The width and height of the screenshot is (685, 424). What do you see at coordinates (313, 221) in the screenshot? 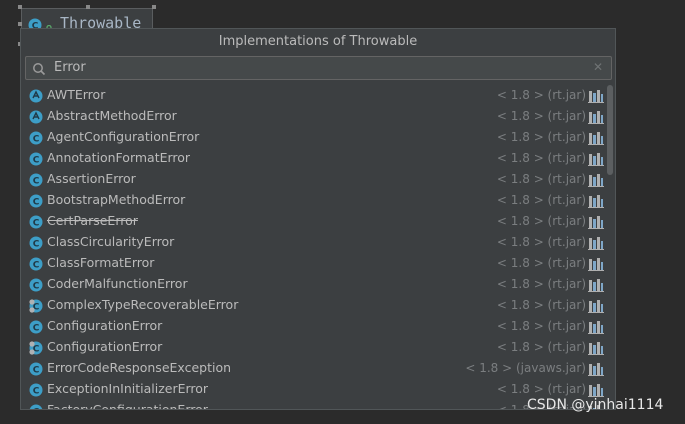
I see `list-item: C CertParseError < 1.8 > (rt.jar)` at bounding box center [313, 221].